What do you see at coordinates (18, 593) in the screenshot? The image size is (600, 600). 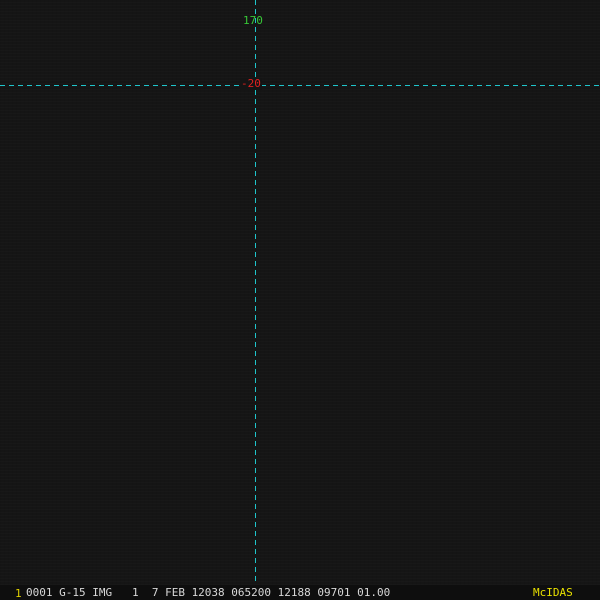 I see `frame-number-indicator: 1` at bounding box center [18, 593].